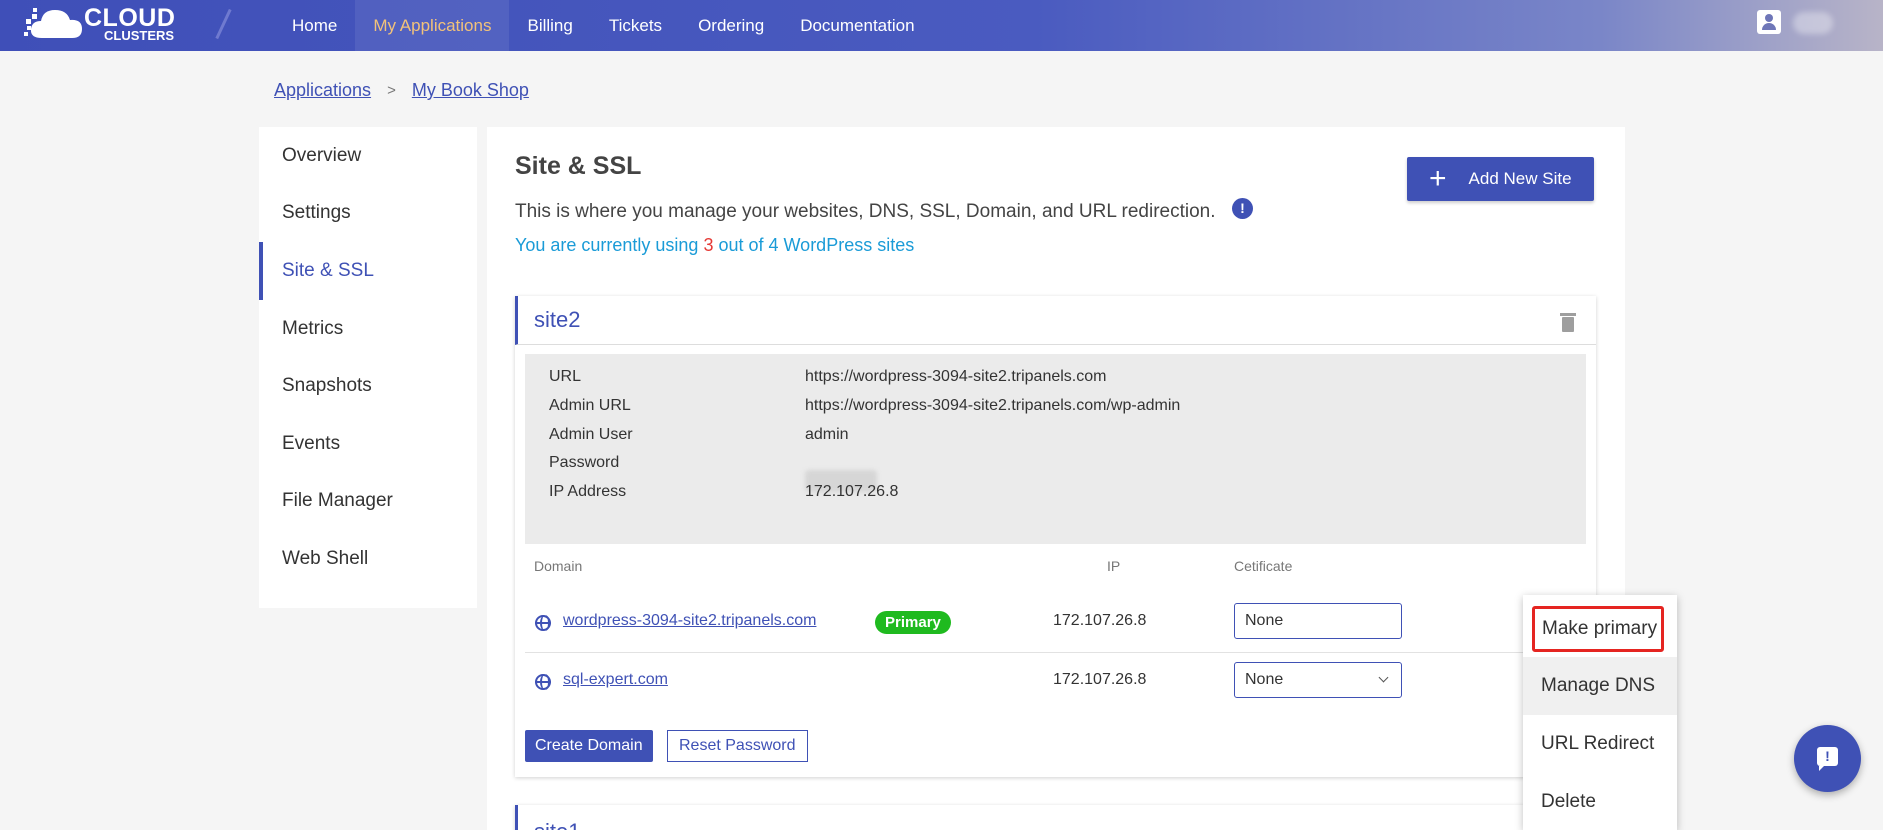  Describe the element at coordinates (470, 90) in the screenshot. I see `breadcrumb-my-book-shop: My Book Shop` at that location.